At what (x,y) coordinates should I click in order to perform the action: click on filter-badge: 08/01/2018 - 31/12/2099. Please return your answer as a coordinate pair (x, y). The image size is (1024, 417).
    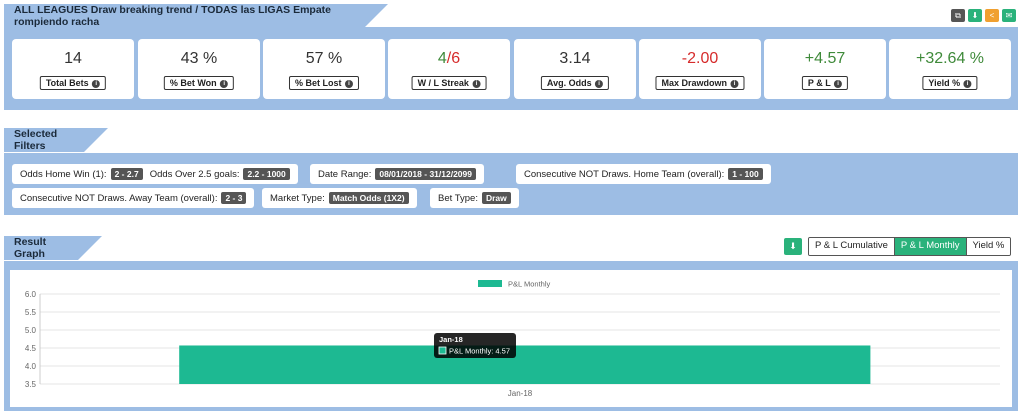
    Looking at the image, I should click on (425, 174).